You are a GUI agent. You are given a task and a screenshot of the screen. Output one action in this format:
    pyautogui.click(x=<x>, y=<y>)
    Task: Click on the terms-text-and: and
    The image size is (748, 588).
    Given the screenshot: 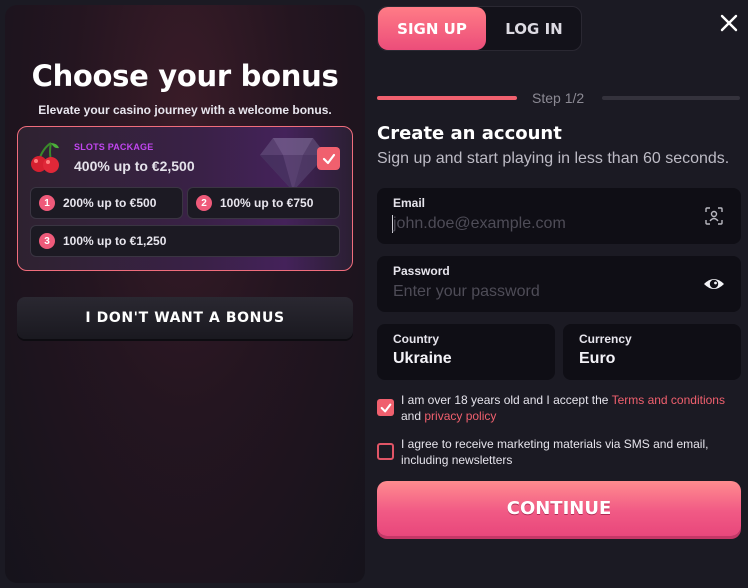 What is the action you would take?
    pyautogui.click(x=413, y=416)
    